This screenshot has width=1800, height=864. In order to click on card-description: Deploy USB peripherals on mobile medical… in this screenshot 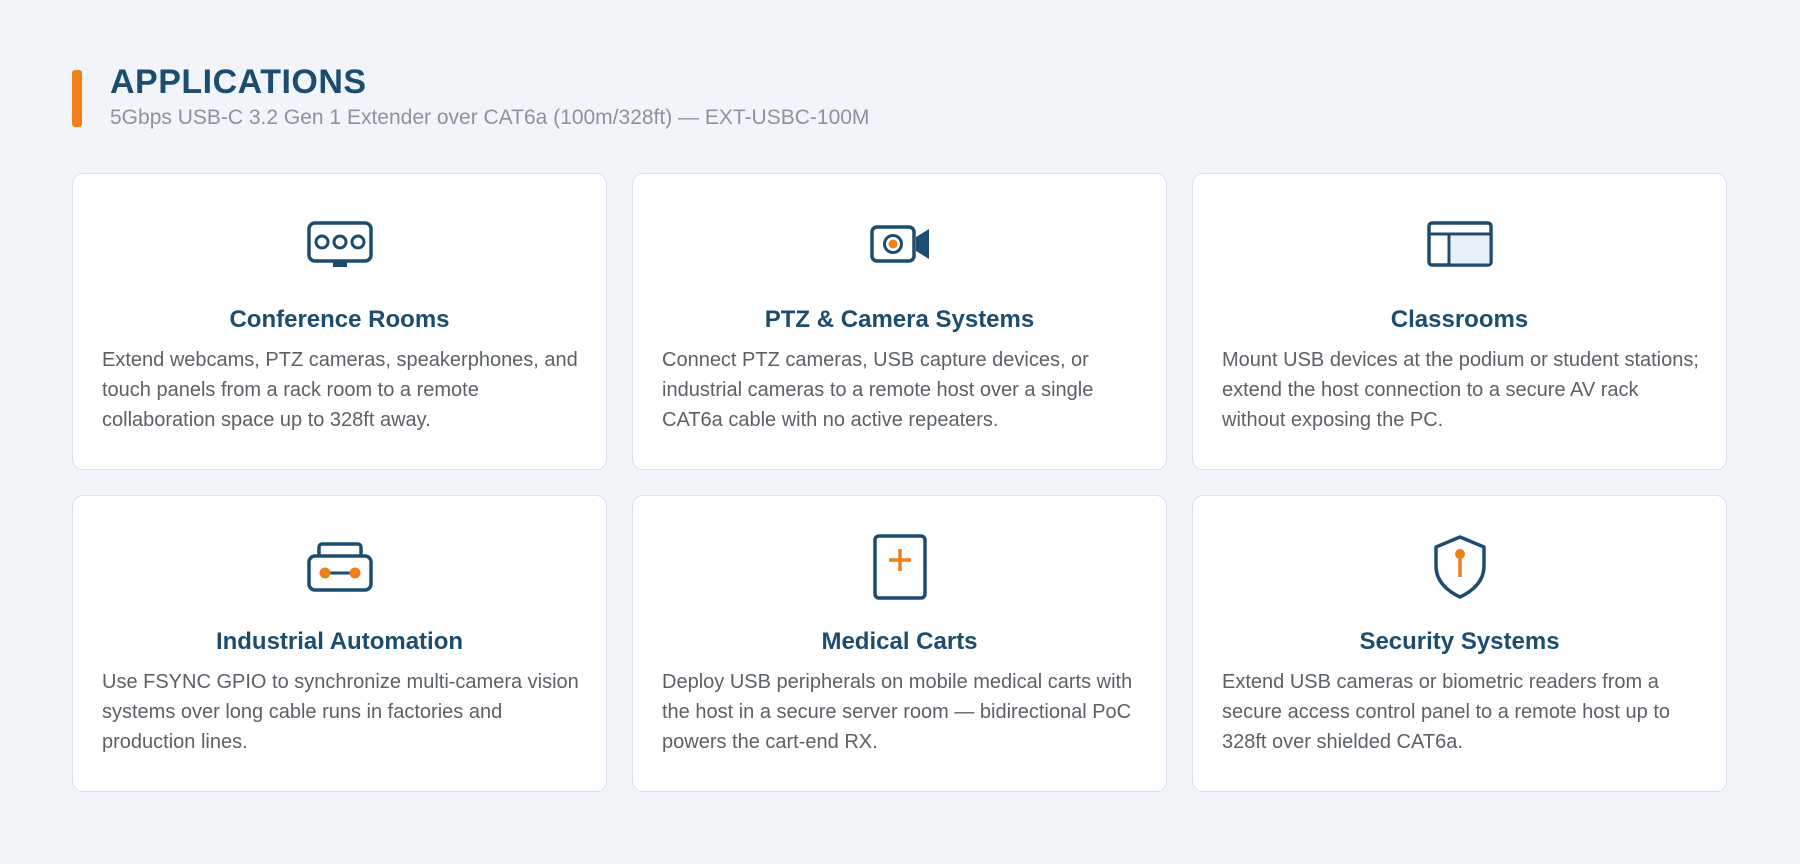, I will do `click(897, 712)`.